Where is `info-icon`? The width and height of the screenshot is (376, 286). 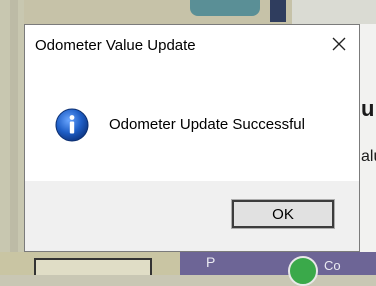 info-icon is located at coordinates (72, 125).